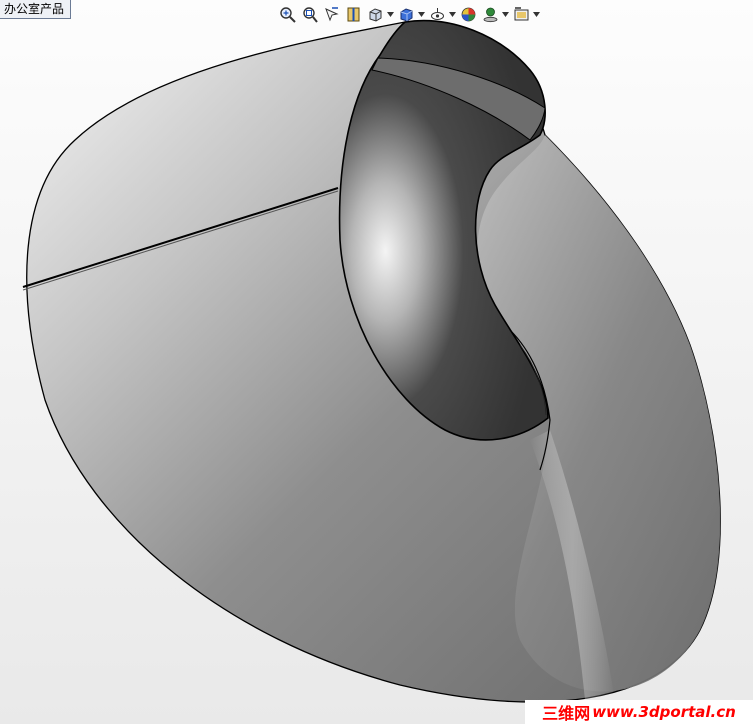  I want to click on display-style-dropdown-icon, so click(421, 14).